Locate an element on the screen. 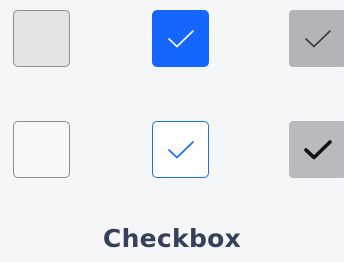 This screenshot has width=344, height=262. checkbox-checked-muted is located at coordinates (316, 149).